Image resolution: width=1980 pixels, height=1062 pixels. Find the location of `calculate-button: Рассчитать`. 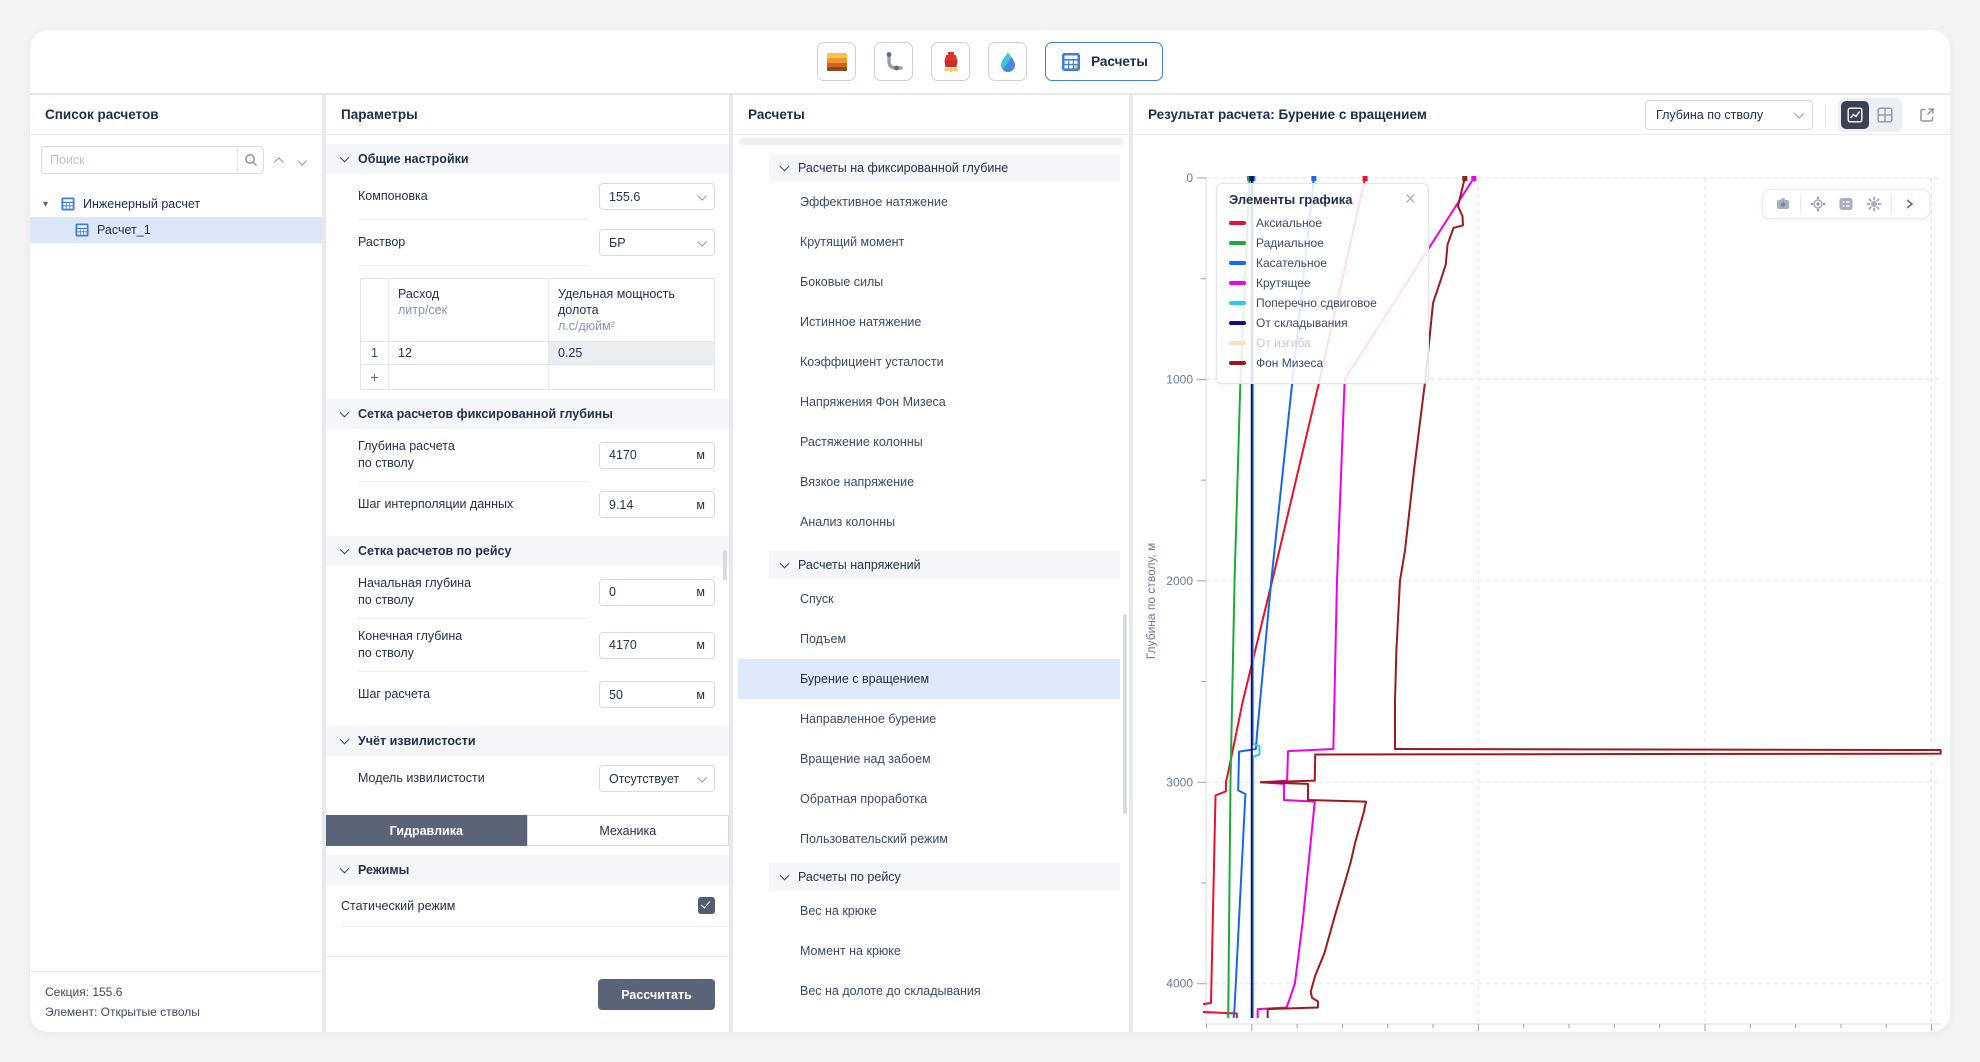

calculate-button: Рассчитать is located at coordinates (656, 994).